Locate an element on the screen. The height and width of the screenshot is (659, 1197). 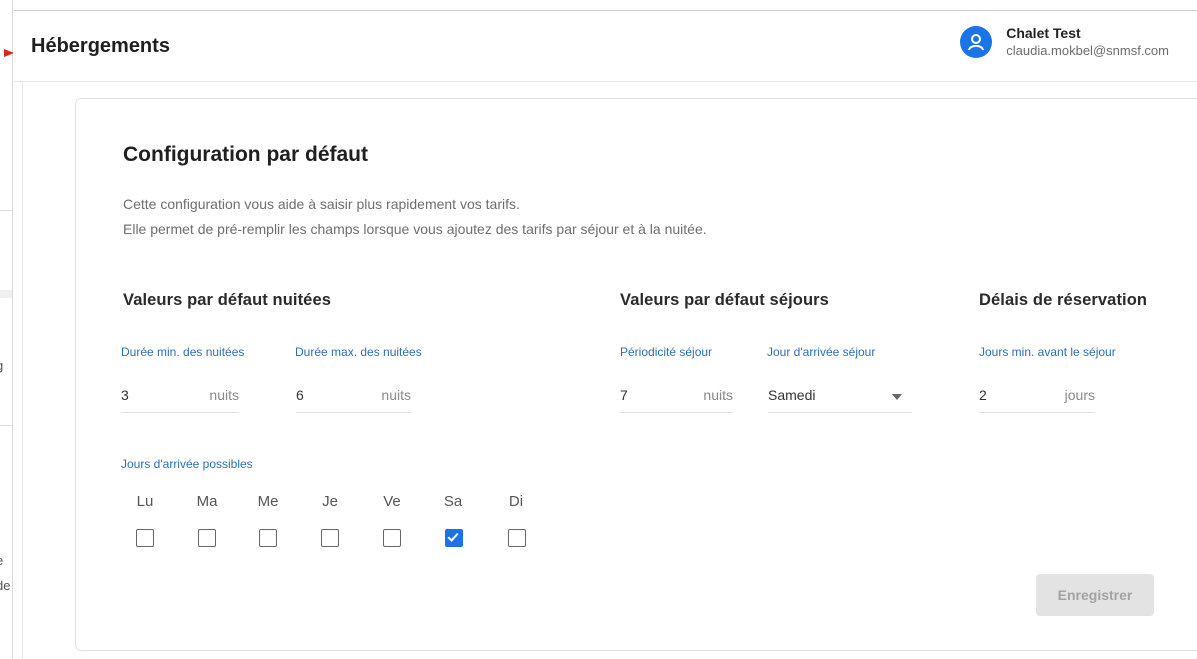
check-icon is located at coordinates (453, 538).